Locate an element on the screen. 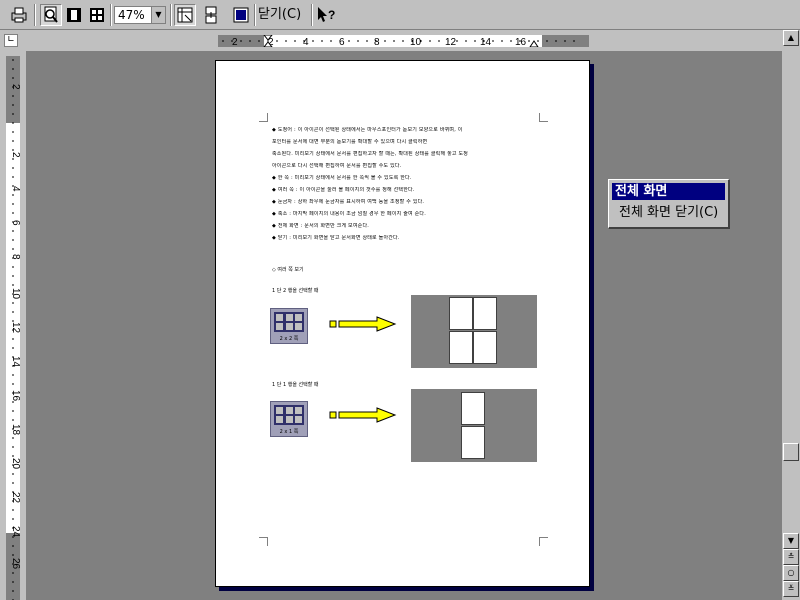 This screenshot has height=600, width=800. full-screen-toolbar: 전체 화면 전체 화면 닫기(C) is located at coordinates (669, 204).